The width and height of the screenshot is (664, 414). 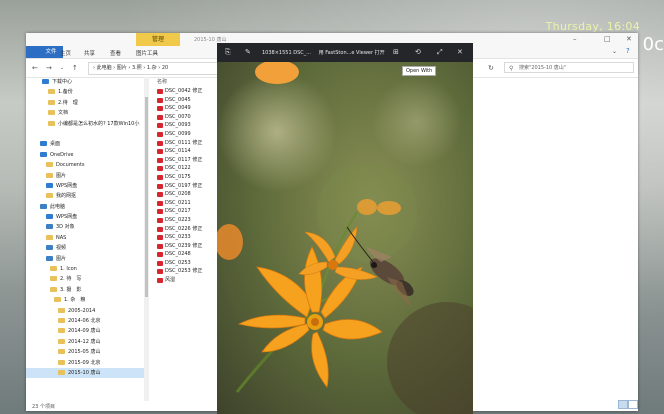 I want to click on nav-item-label: 2.待 理, so click(x=68, y=102).